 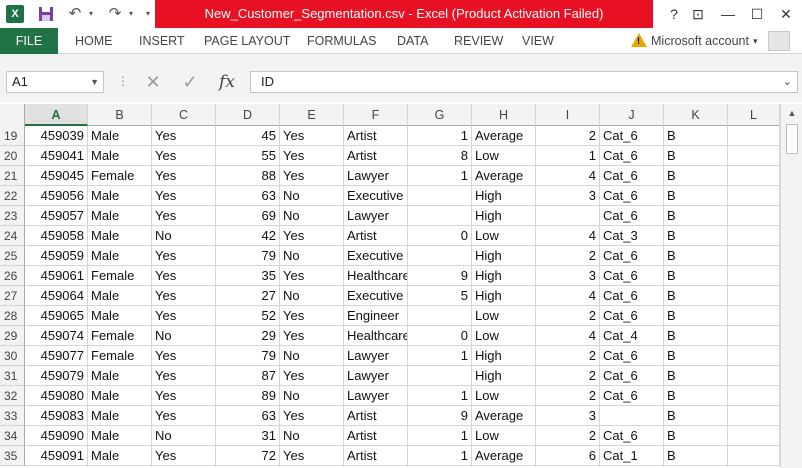 I want to click on cell-j, so click(x=632, y=416).